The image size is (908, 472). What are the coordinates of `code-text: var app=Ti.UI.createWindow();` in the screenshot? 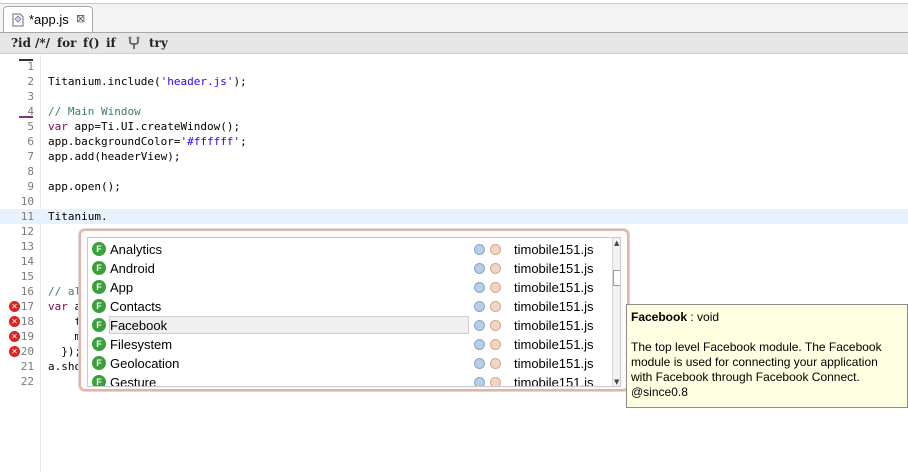 It's located at (144, 126).